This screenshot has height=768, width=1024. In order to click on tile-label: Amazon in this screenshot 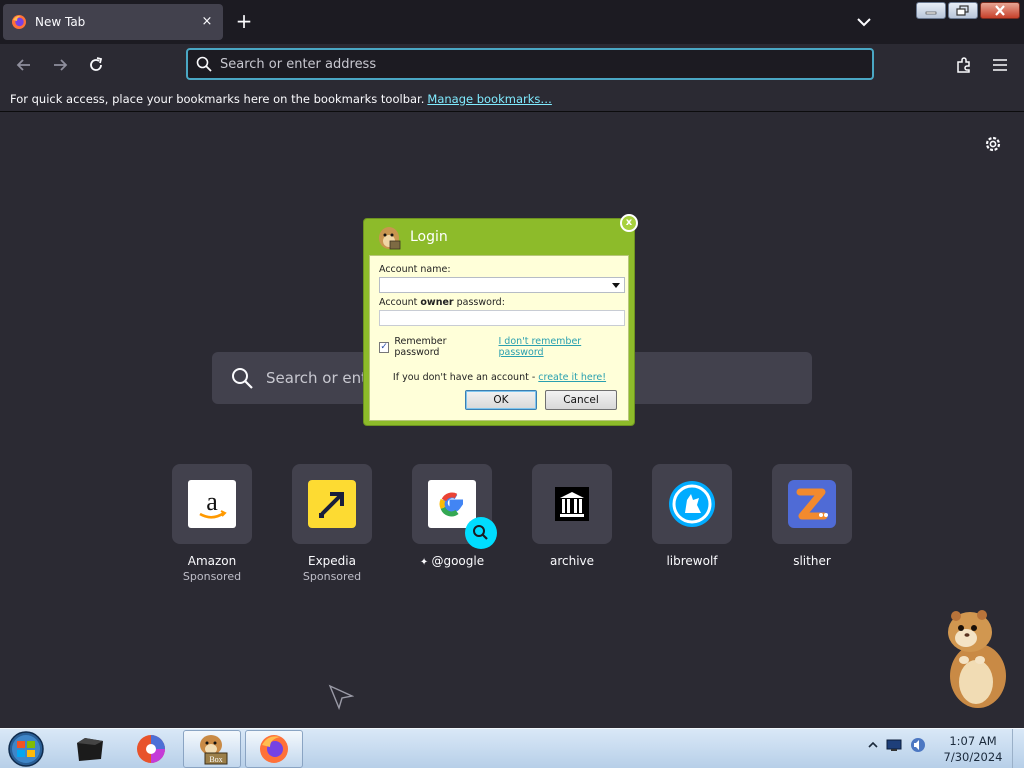, I will do `click(212, 561)`.